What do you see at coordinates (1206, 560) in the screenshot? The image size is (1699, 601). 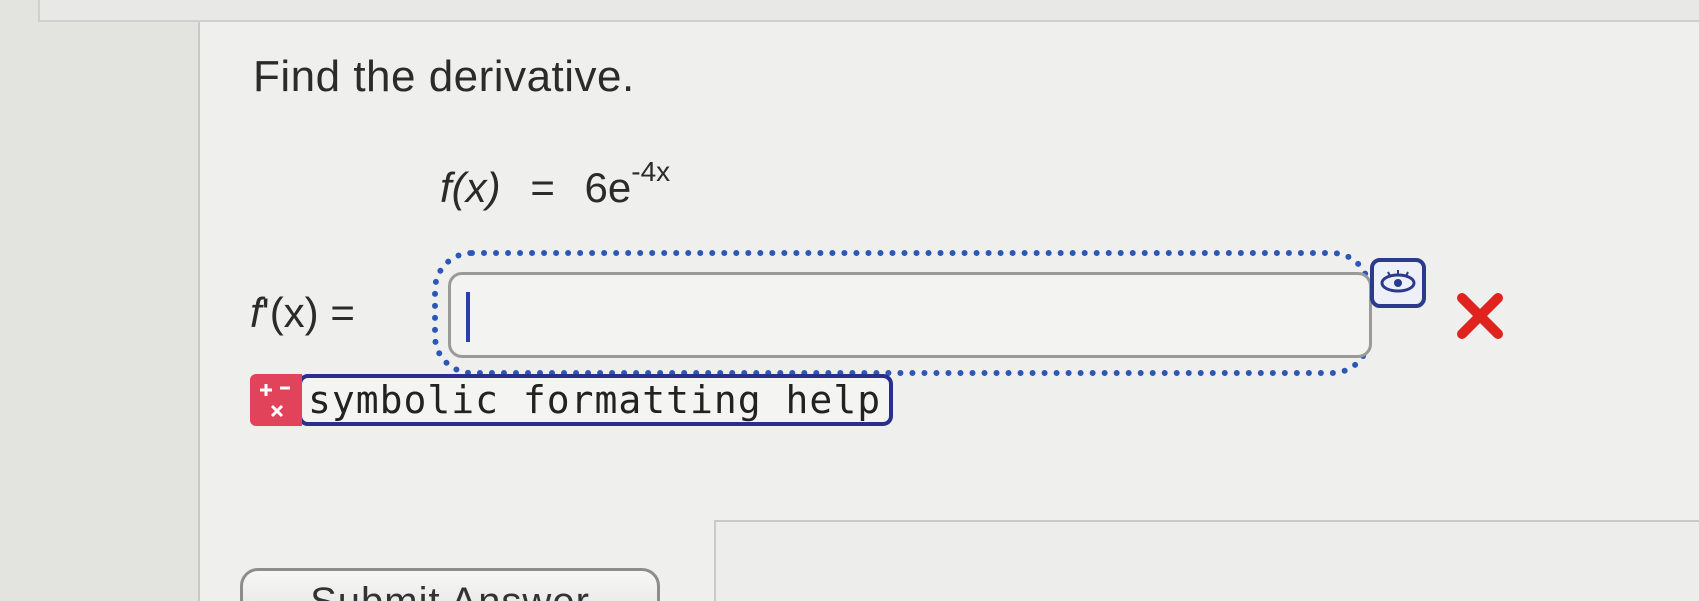 I see `side-box` at bounding box center [1206, 560].